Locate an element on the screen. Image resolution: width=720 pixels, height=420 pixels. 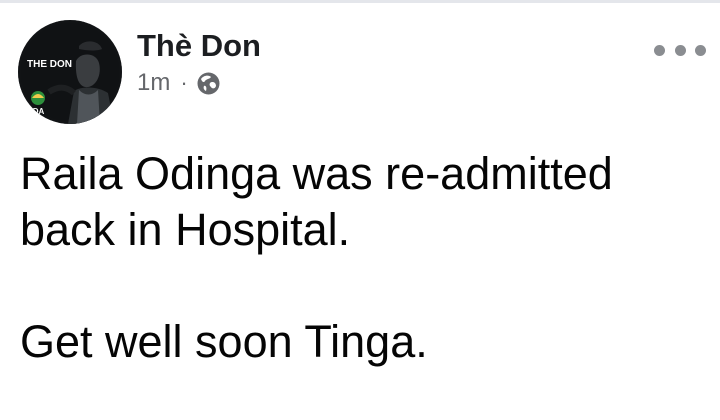
post-text-line: Get well soon Tinga. is located at coordinates (224, 341).